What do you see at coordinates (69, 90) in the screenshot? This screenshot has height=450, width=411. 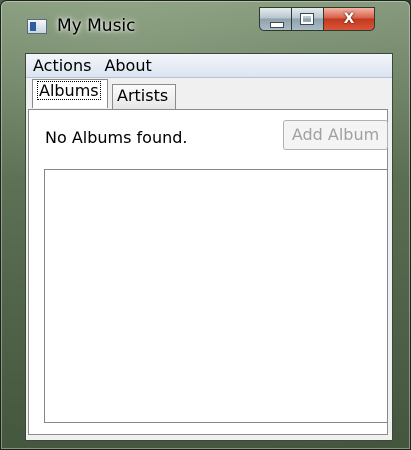 I see `tab-albums-label: Albums` at bounding box center [69, 90].